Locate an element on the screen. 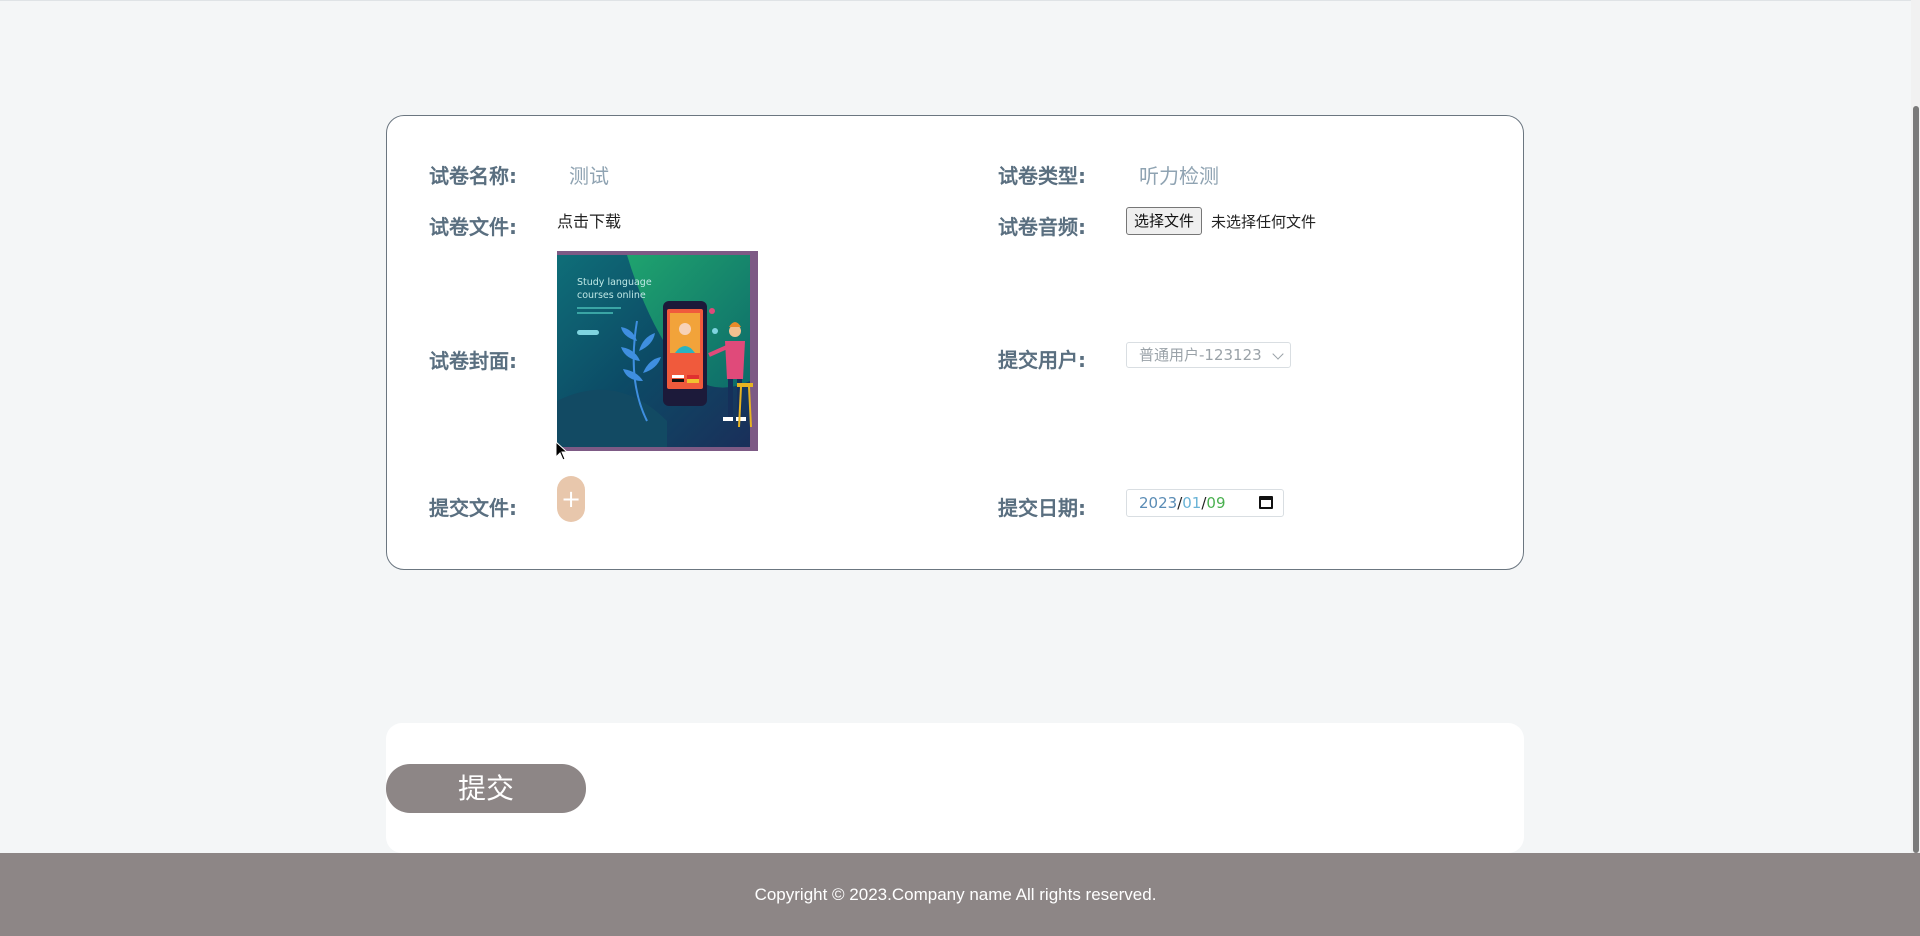  submit-date-label: 提交日期: is located at coordinates (1042, 508).